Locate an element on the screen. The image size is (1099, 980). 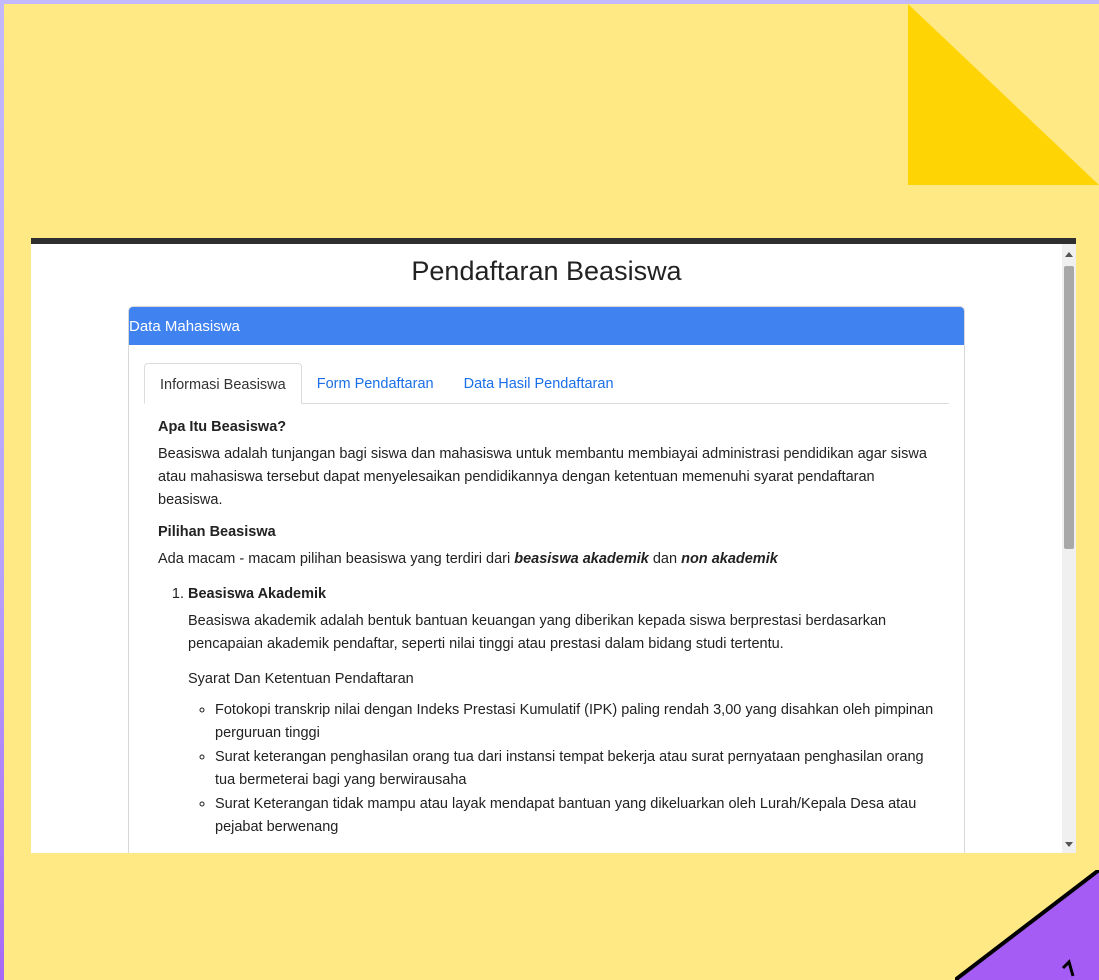
scroll-down-arrow-icon is located at coordinates (1069, 844).